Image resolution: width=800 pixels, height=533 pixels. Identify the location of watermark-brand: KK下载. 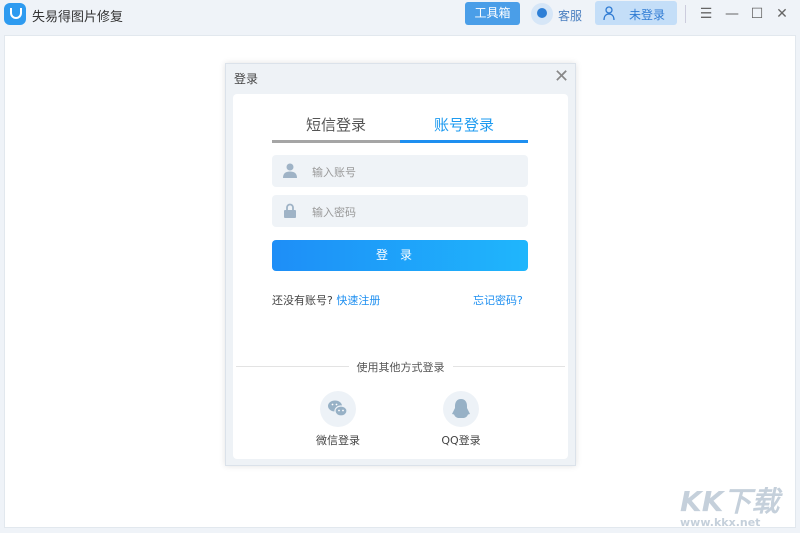
(730, 501).